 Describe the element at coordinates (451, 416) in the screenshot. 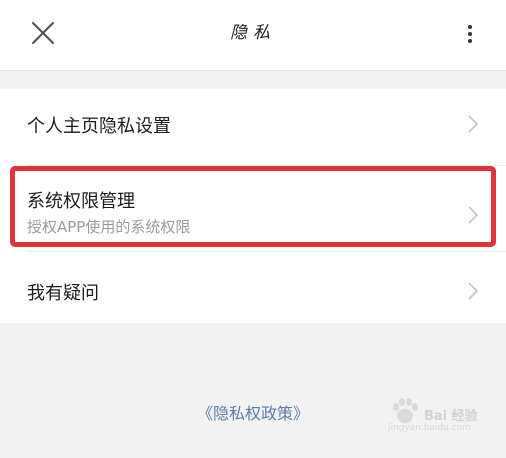

I see `watermark-text: Bai 经验` at that location.